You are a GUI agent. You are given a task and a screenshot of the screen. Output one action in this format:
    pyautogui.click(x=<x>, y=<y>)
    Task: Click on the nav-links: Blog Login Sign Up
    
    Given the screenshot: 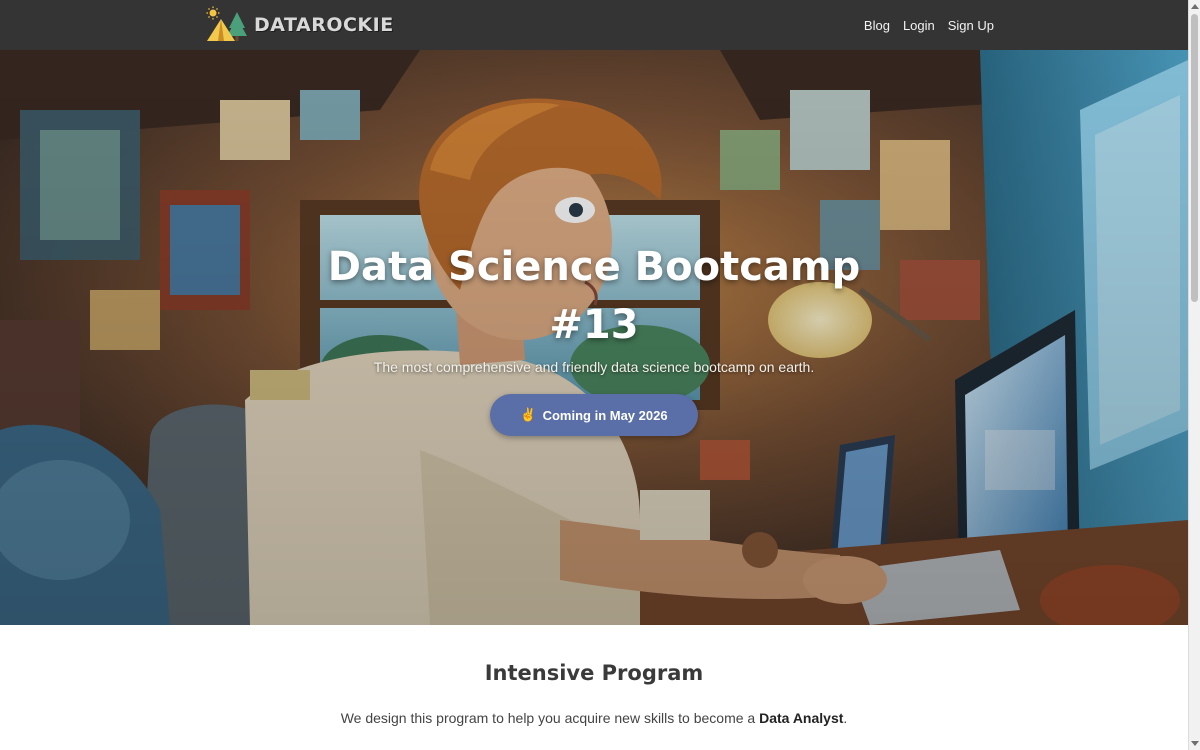 What is the action you would take?
    pyautogui.click(x=929, y=25)
    